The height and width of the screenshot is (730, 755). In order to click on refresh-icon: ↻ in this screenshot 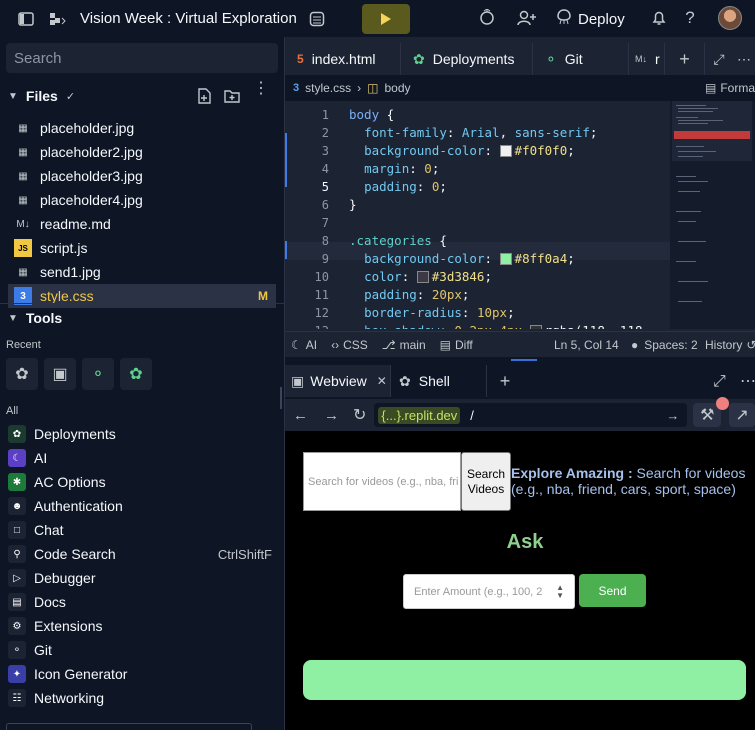, I will do `click(359, 415)`.